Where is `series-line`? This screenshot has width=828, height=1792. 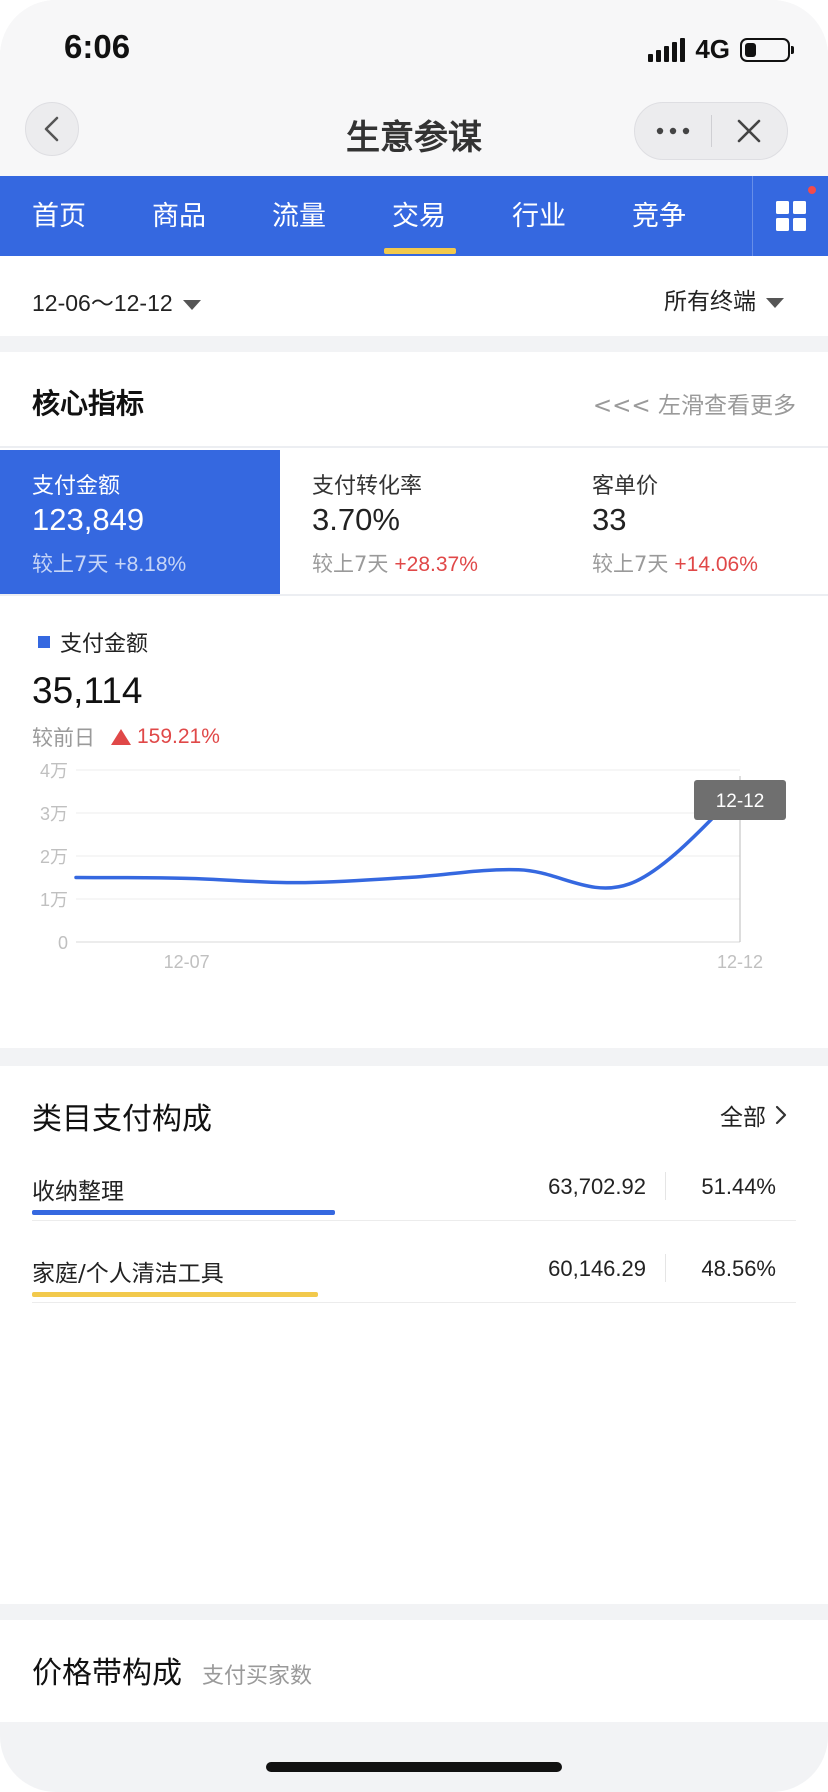
series-line is located at coordinates (408, 839).